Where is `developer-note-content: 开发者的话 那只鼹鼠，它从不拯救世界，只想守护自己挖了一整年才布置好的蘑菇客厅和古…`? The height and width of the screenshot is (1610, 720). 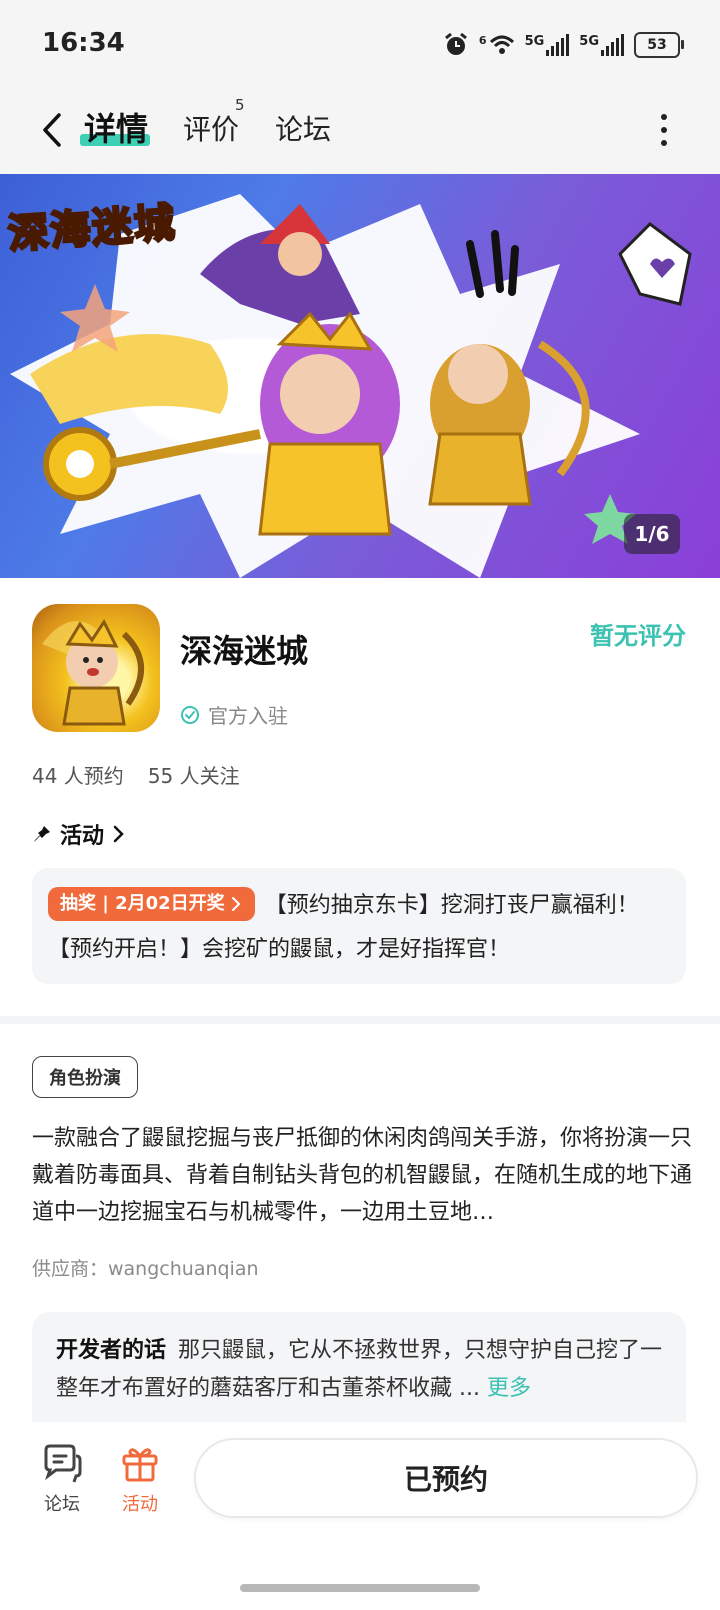
developer-note-content: 开发者的话 那只鼹鼠，它从不拯救世界，只想守护自己挖了一整年才布置好的蘑菇客厅和古… is located at coordinates (361, 1370).